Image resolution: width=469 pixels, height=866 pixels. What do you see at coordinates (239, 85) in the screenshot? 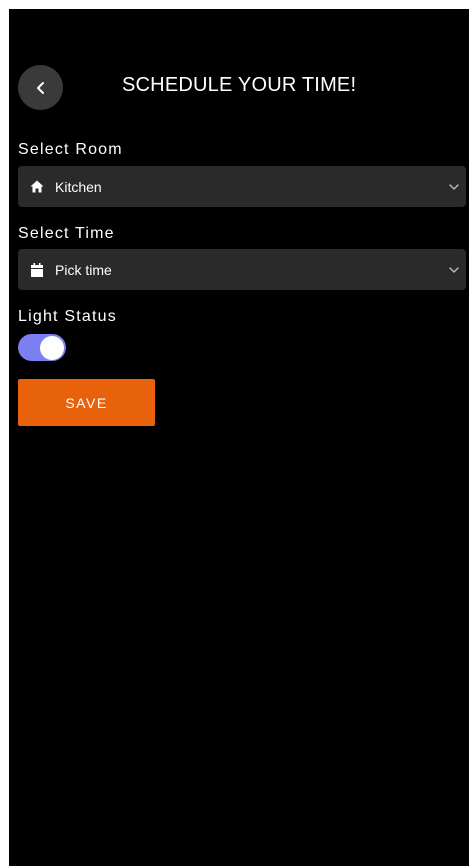
I see `page-title: SCHEDULE YOUR TIME!` at bounding box center [239, 85].